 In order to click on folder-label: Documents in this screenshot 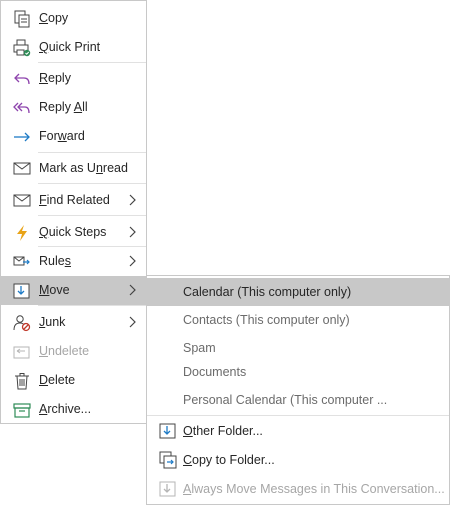, I will do `click(215, 372)`.